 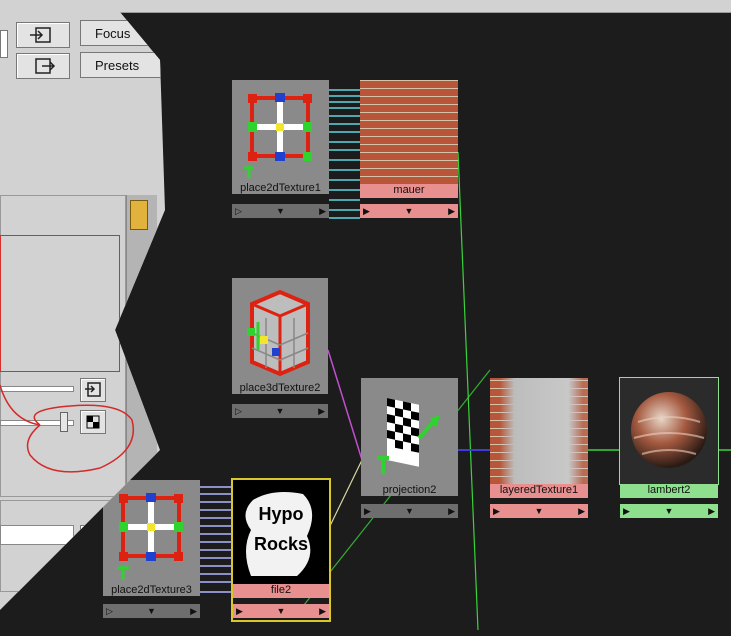 I want to click on file-image-text-2: Rocks, so click(x=281, y=544).